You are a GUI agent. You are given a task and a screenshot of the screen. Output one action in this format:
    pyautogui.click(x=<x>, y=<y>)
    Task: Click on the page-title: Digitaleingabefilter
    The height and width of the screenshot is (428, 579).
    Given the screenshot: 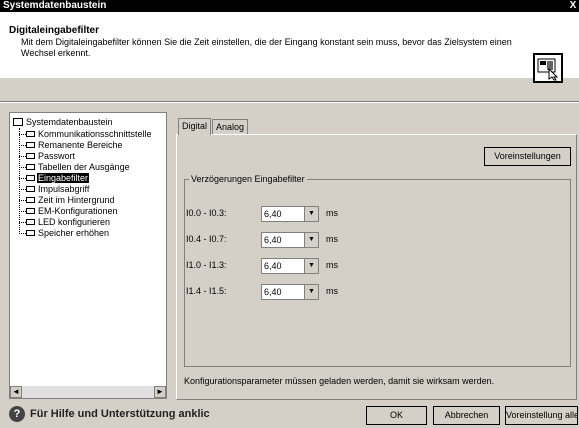 What is the action you would take?
    pyautogui.click(x=54, y=30)
    